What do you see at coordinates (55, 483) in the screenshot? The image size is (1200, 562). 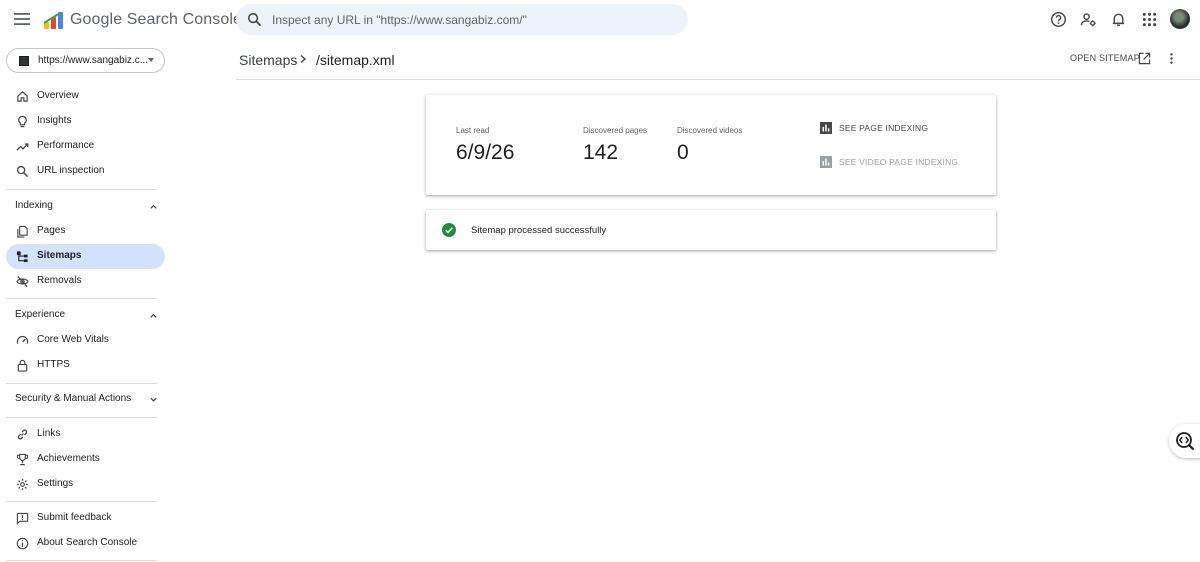 I see `sidebar-item-label: Settings` at bounding box center [55, 483].